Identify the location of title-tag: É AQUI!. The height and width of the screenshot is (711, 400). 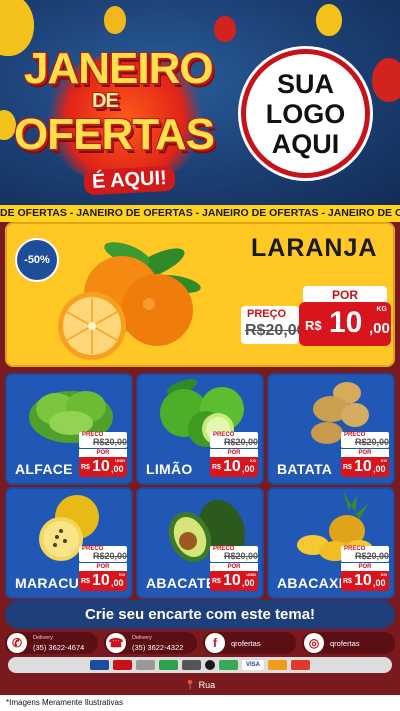
(129, 180).